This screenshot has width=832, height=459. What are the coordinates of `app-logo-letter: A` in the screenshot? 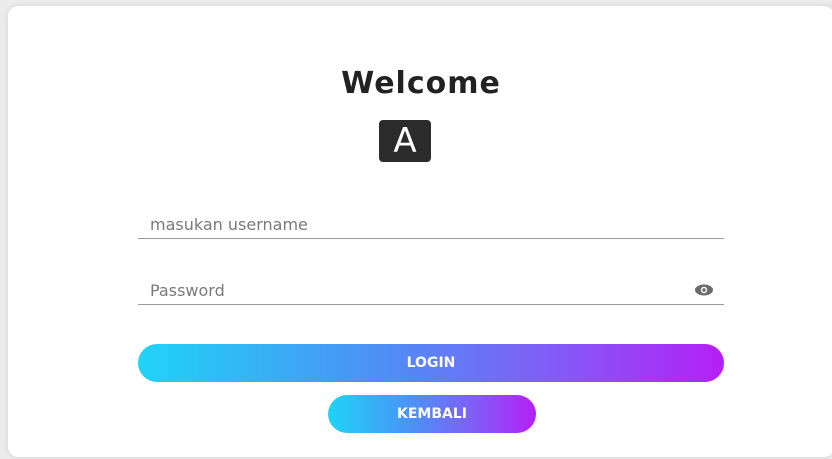 It's located at (405, 141).